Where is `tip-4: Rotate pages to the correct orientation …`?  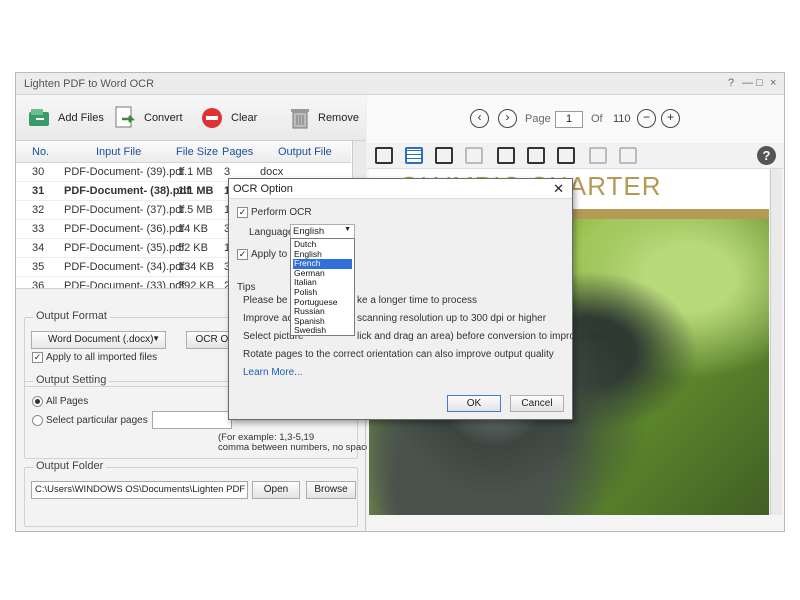 tip-4: Rotate pages to the correct orientation … is located at coordinates (398, 354).